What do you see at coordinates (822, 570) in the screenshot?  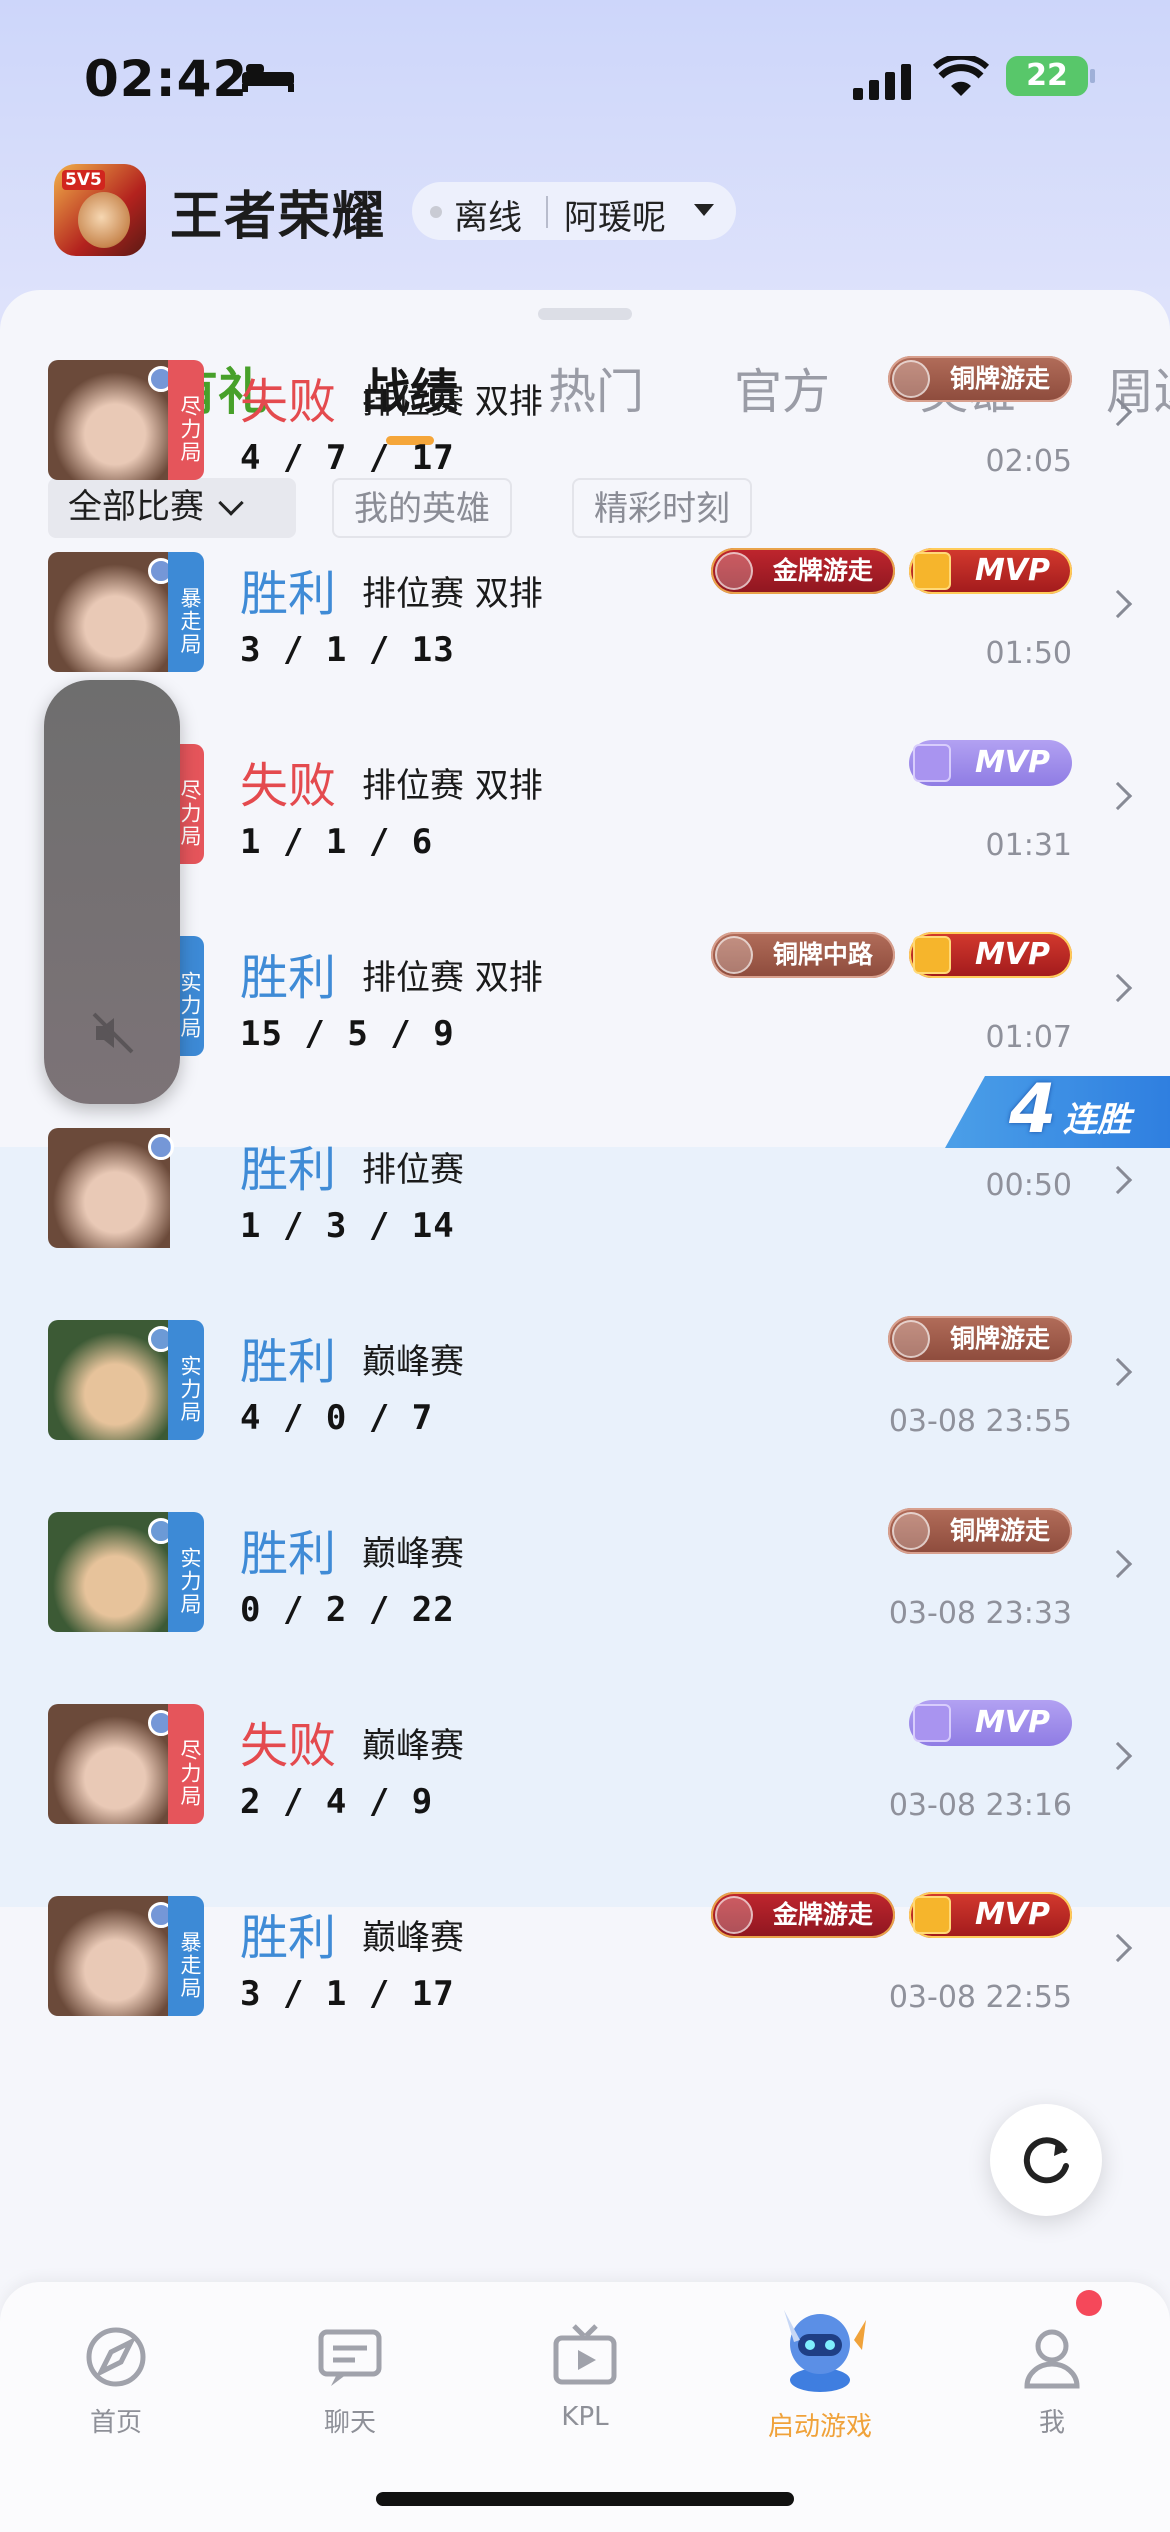 I see `badge-label: 金牌游走` at bounding box center [822, 570].